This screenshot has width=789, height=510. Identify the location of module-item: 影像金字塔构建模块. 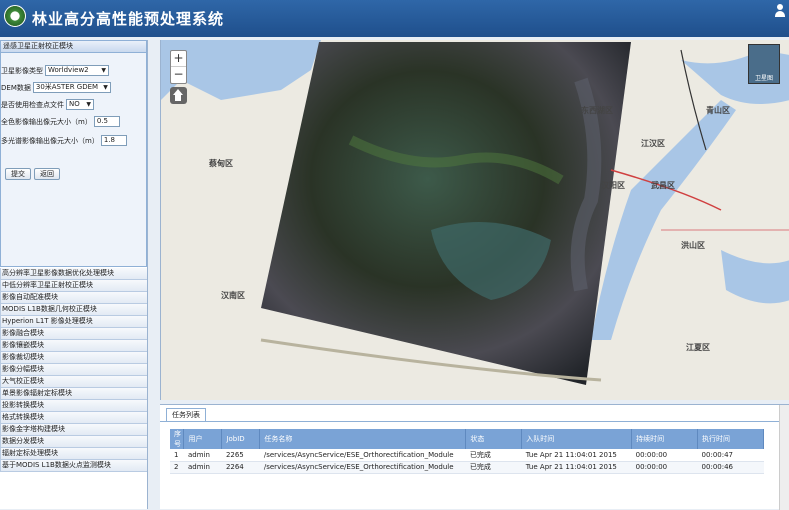
(73, 430).